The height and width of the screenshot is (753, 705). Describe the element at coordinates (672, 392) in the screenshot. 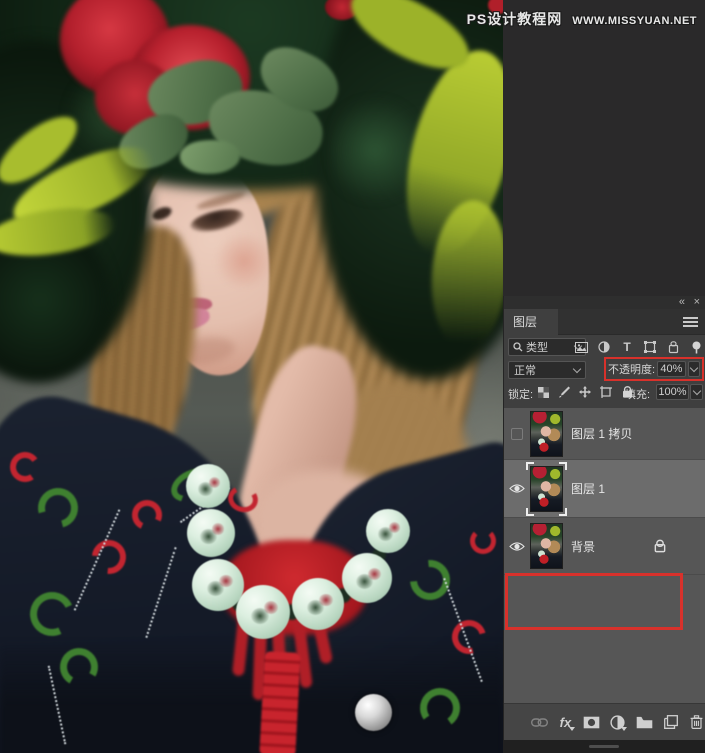

I see `fill-value-field: 100%` at that location.